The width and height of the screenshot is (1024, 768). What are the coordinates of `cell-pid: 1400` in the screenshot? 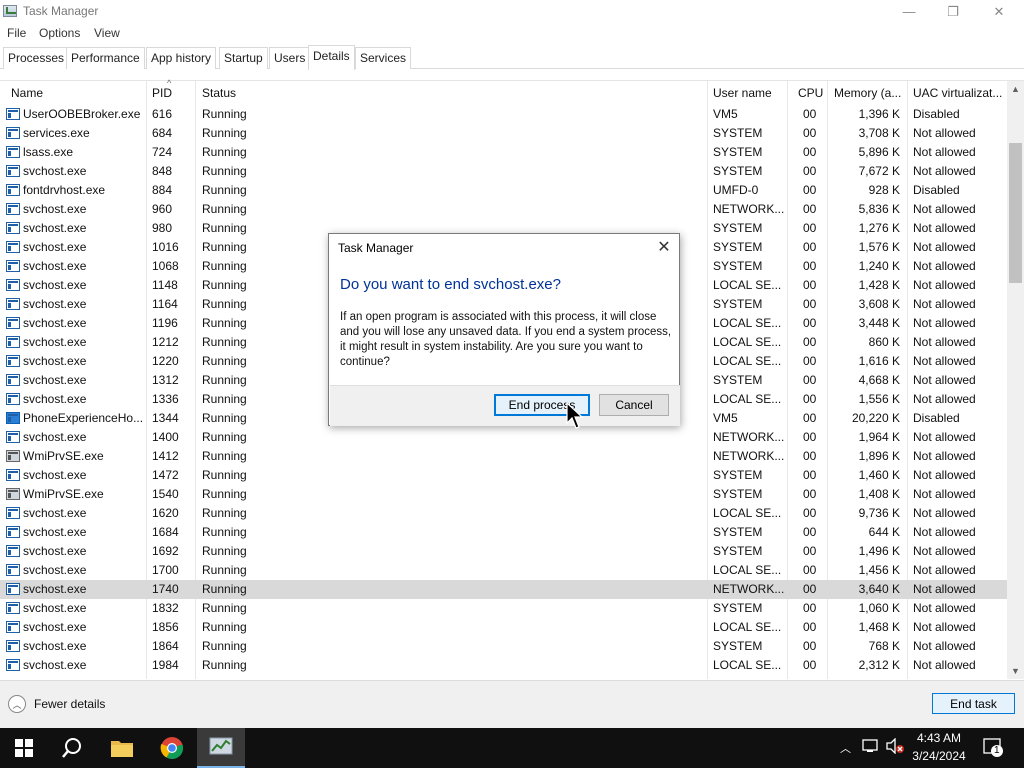 It's located at (165, 437).